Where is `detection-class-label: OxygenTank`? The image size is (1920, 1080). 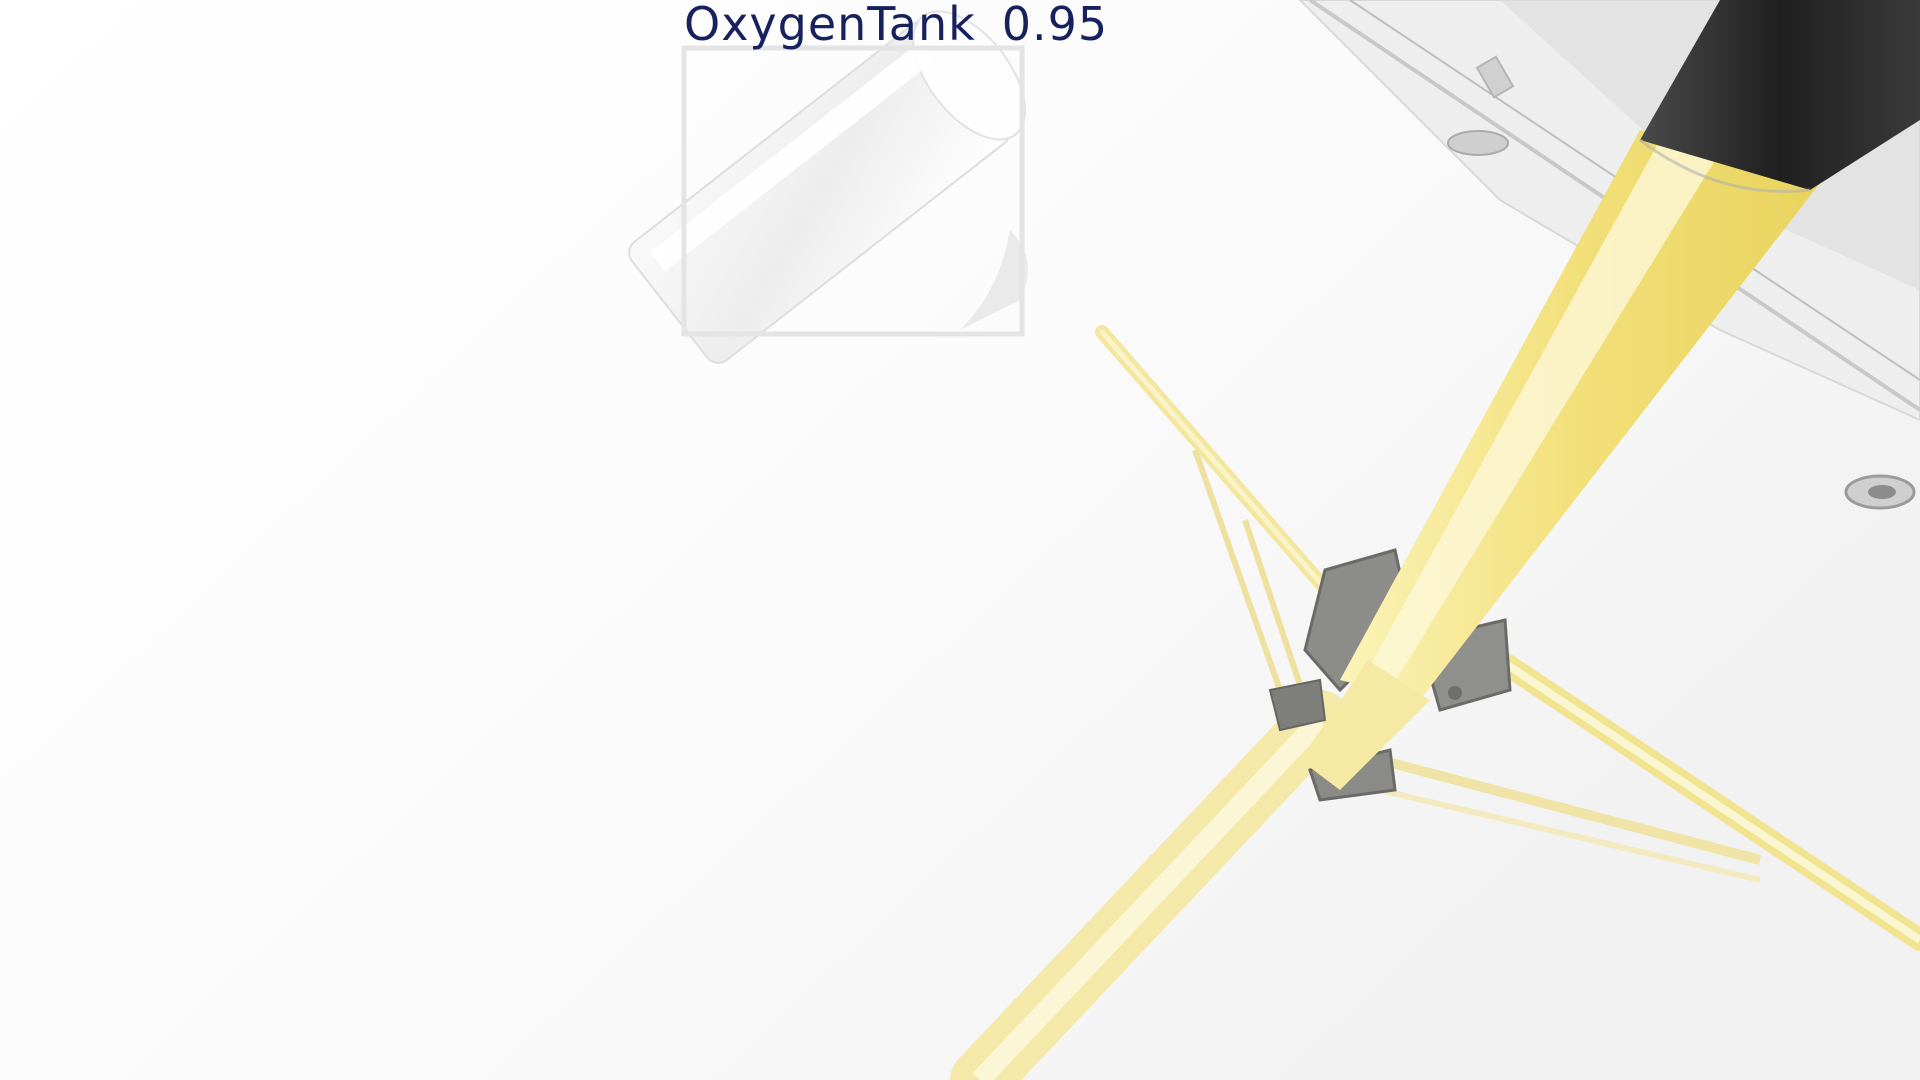 detection-class-label: OxygenTank is located at coordinates (830, 25).